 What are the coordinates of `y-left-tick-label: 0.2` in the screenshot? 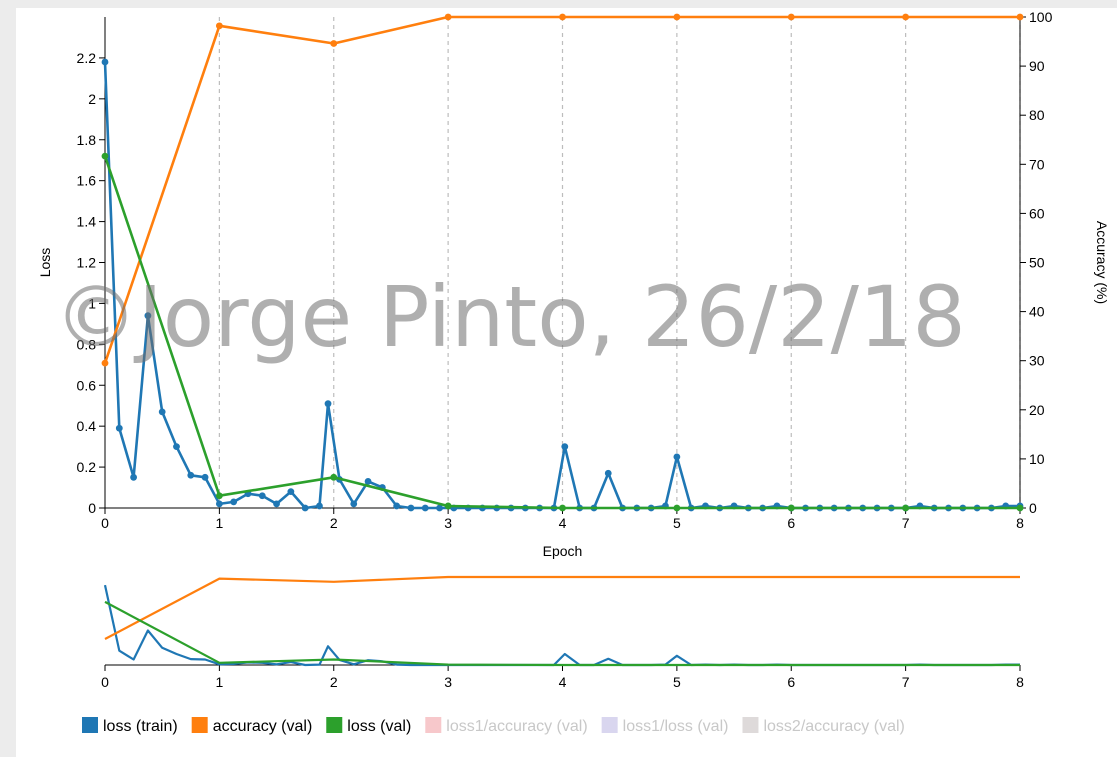 It's located at (87, 467).